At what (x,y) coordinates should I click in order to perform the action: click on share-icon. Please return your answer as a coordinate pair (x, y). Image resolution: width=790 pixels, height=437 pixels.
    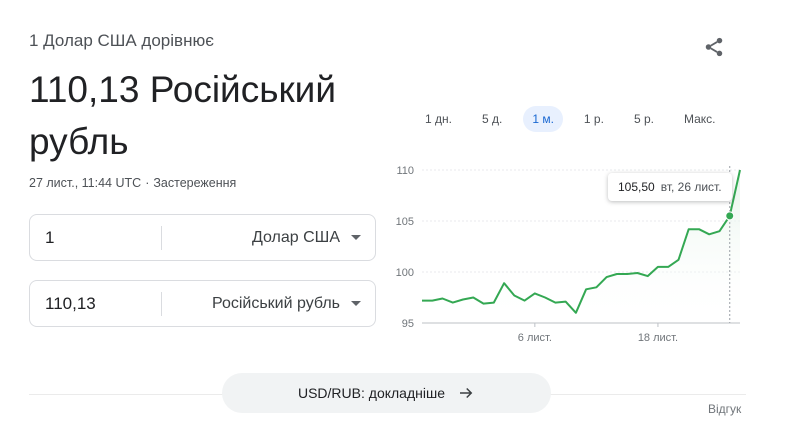
    Looking at the image, I should click on (714, 47).